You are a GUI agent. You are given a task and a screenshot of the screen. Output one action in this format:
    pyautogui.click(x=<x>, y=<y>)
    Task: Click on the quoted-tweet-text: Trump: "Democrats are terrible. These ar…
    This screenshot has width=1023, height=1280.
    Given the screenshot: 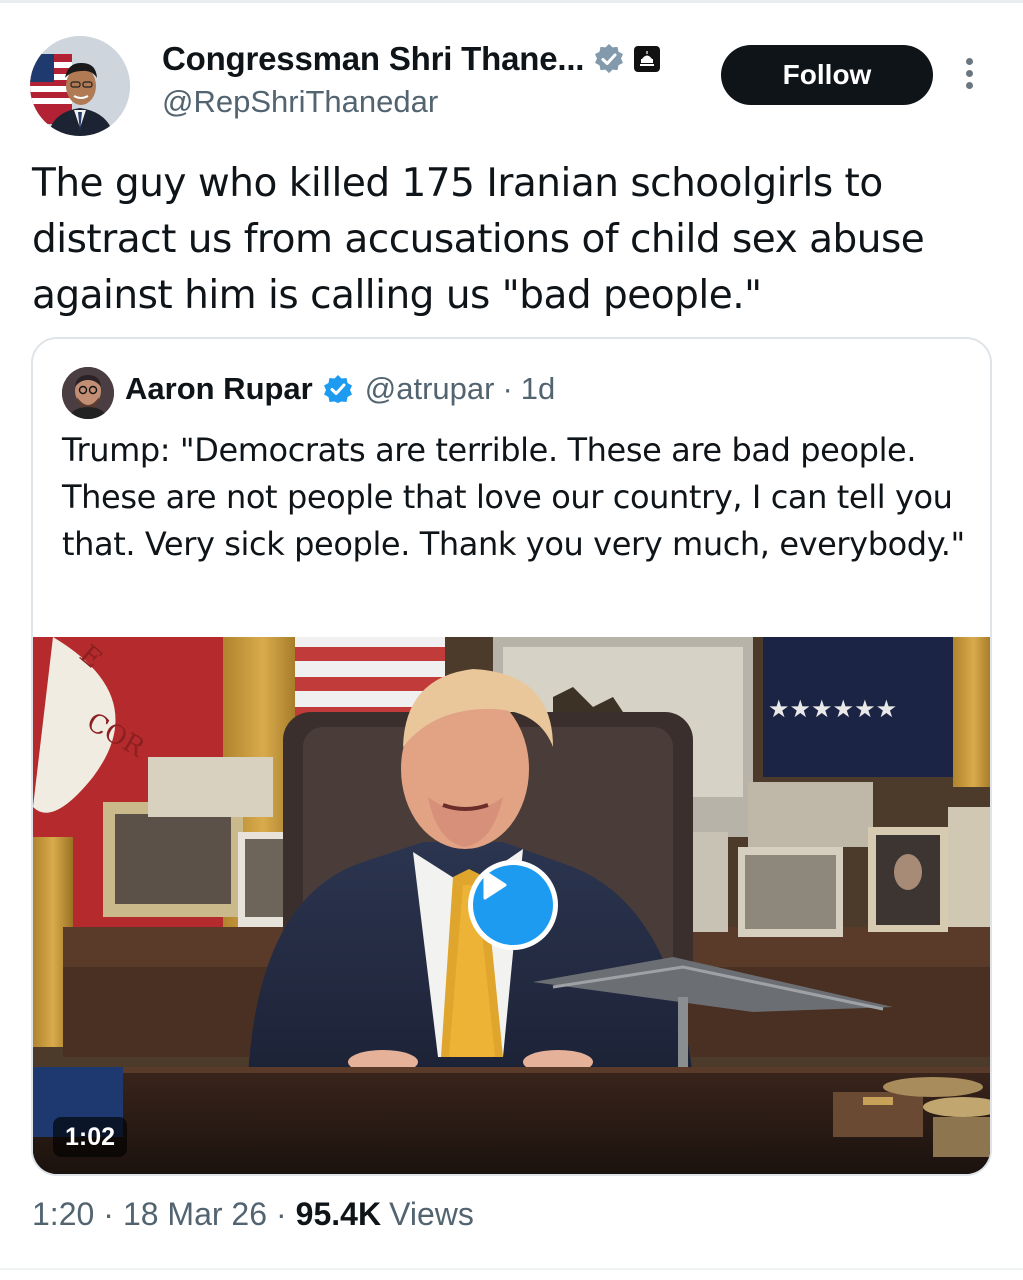 What is the action you would take?
    pyautogui.click(x=513, y=497)
    